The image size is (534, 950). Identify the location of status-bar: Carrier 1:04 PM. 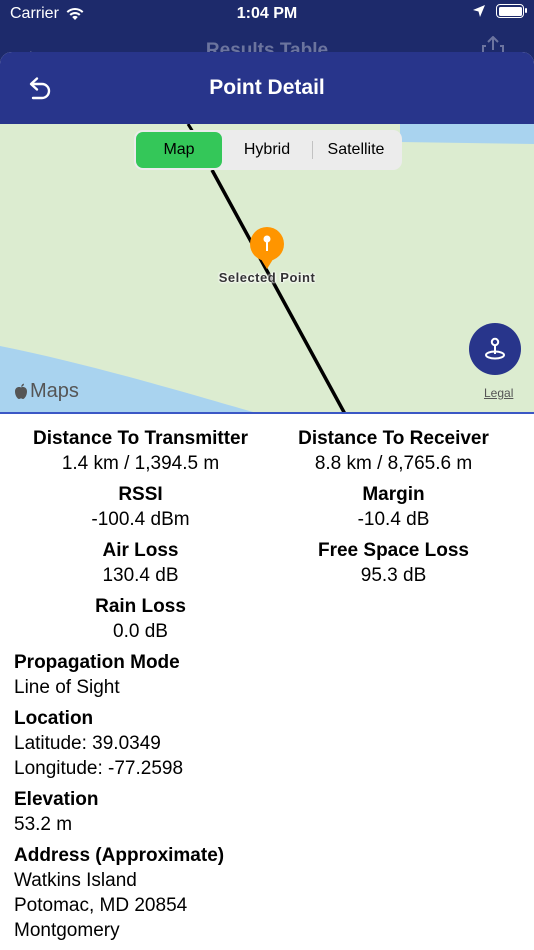
(267, 15).